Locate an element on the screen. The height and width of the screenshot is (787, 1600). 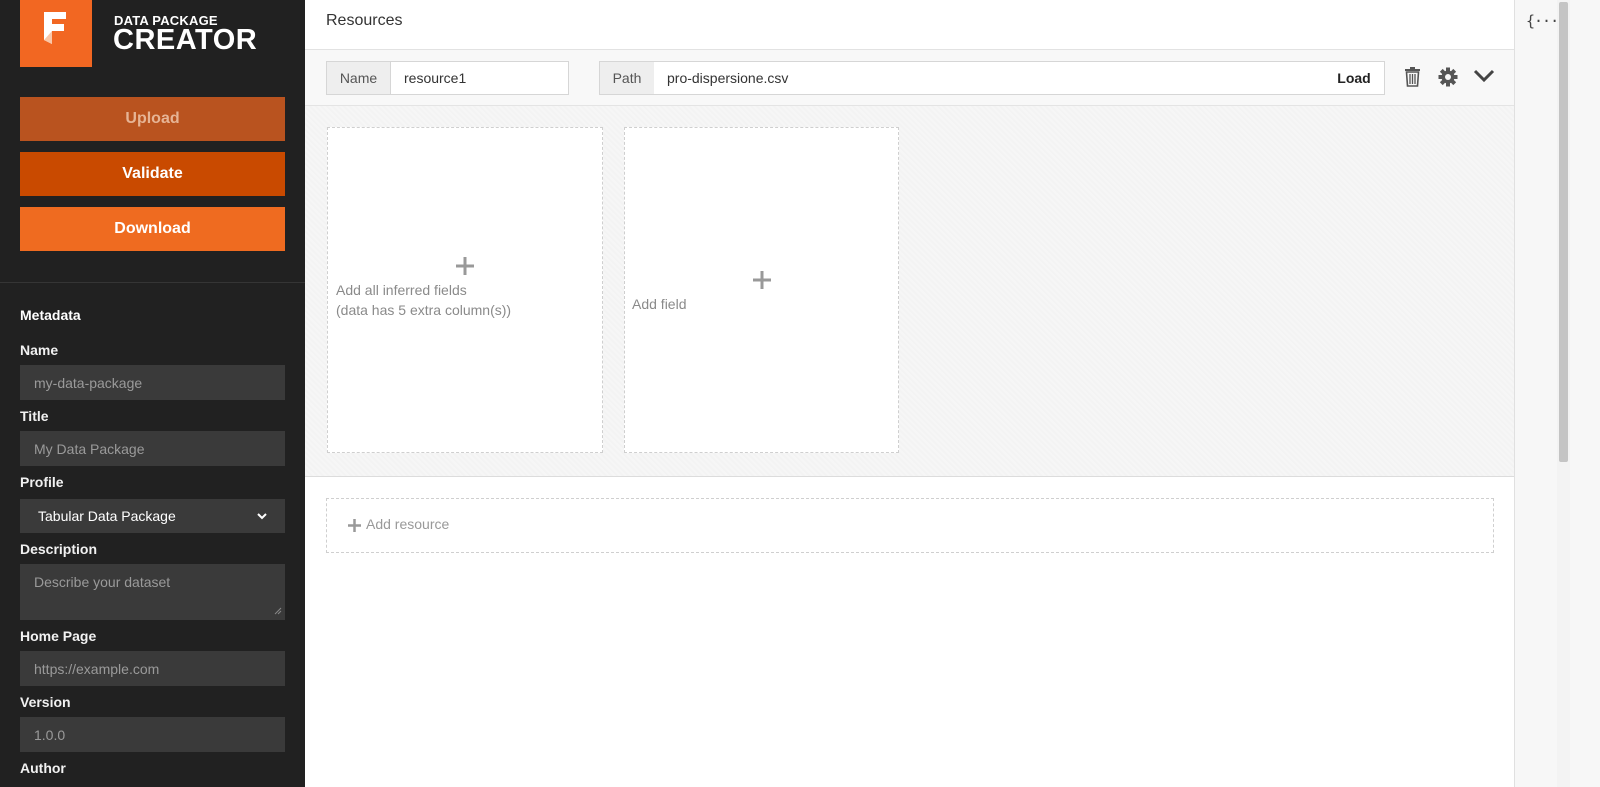
extra-columns-note: (data has 5 extra column(s)) is located at coordinates (424, 310).